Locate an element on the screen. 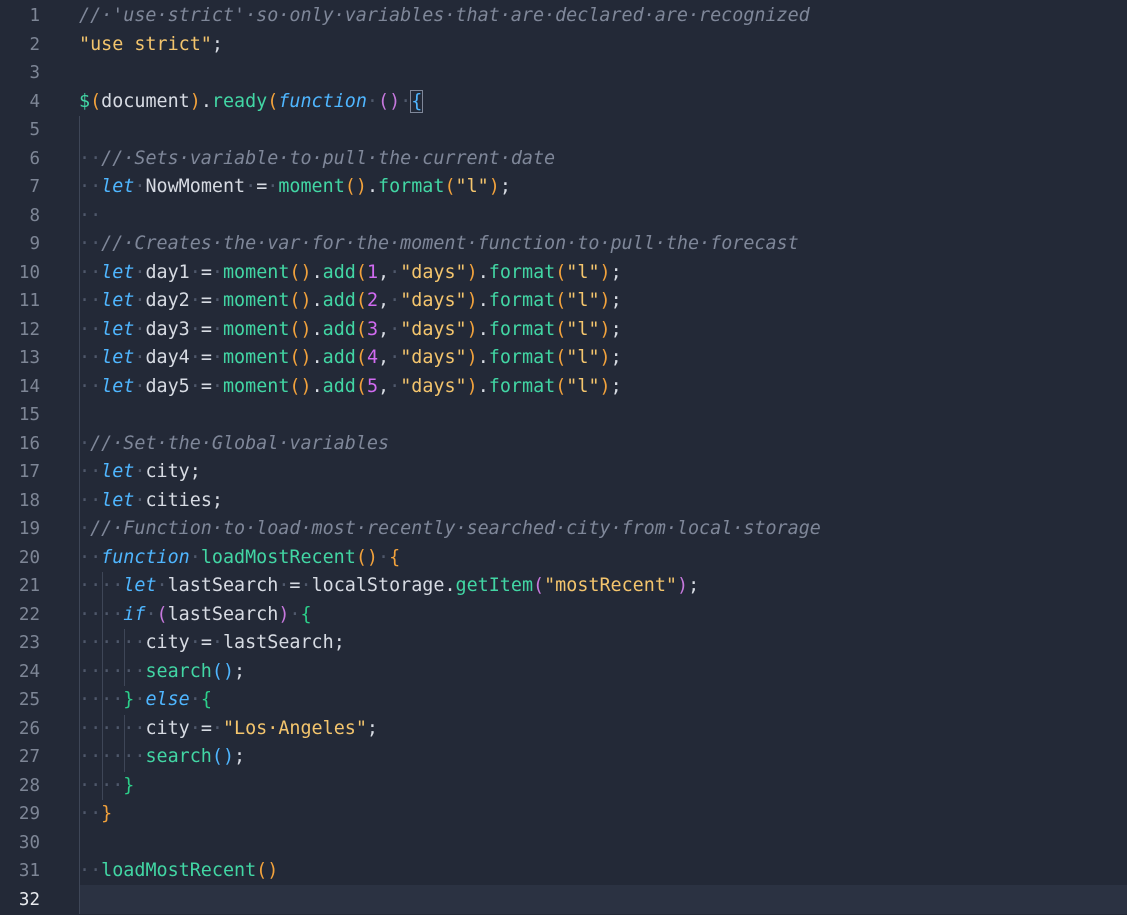  code-line: 3 is located at coordinates (563, 73).